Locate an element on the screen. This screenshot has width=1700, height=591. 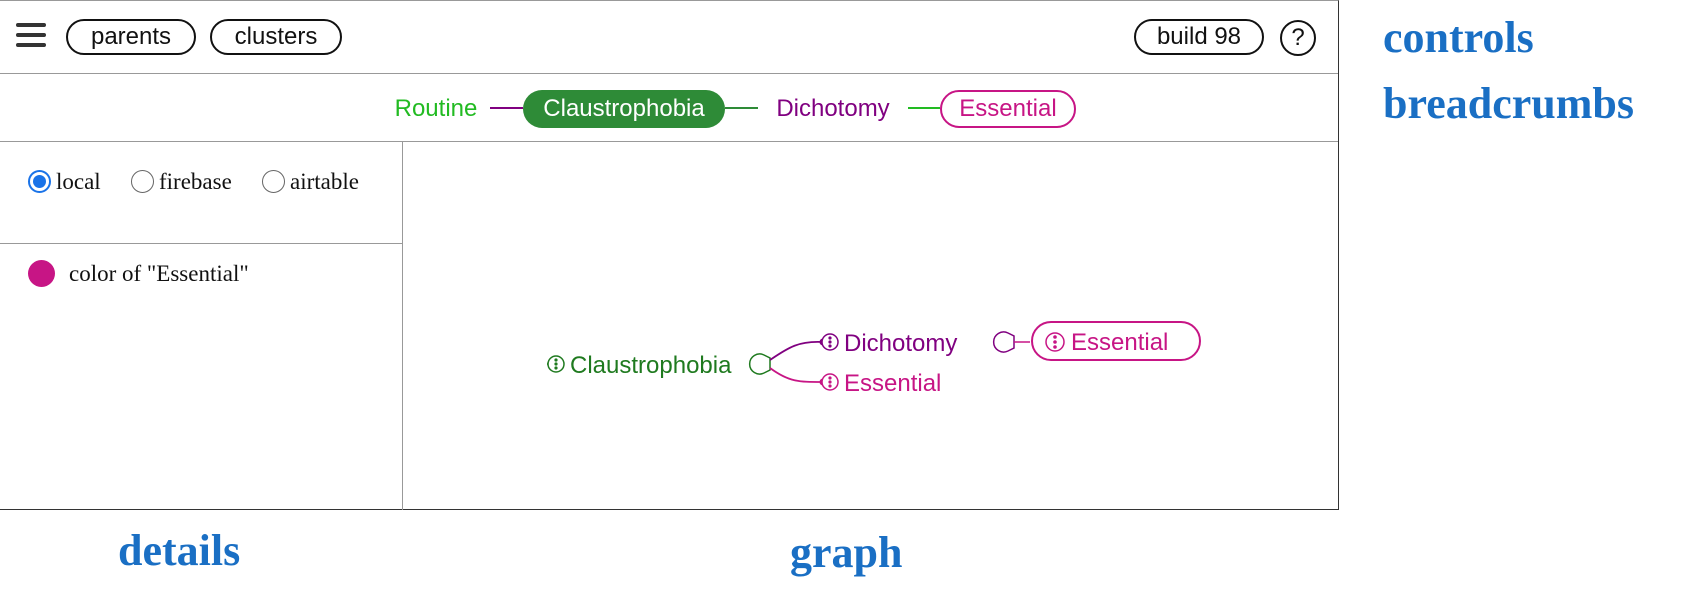
color-picker: color of "Essential" is located at coordinates (138, 275).